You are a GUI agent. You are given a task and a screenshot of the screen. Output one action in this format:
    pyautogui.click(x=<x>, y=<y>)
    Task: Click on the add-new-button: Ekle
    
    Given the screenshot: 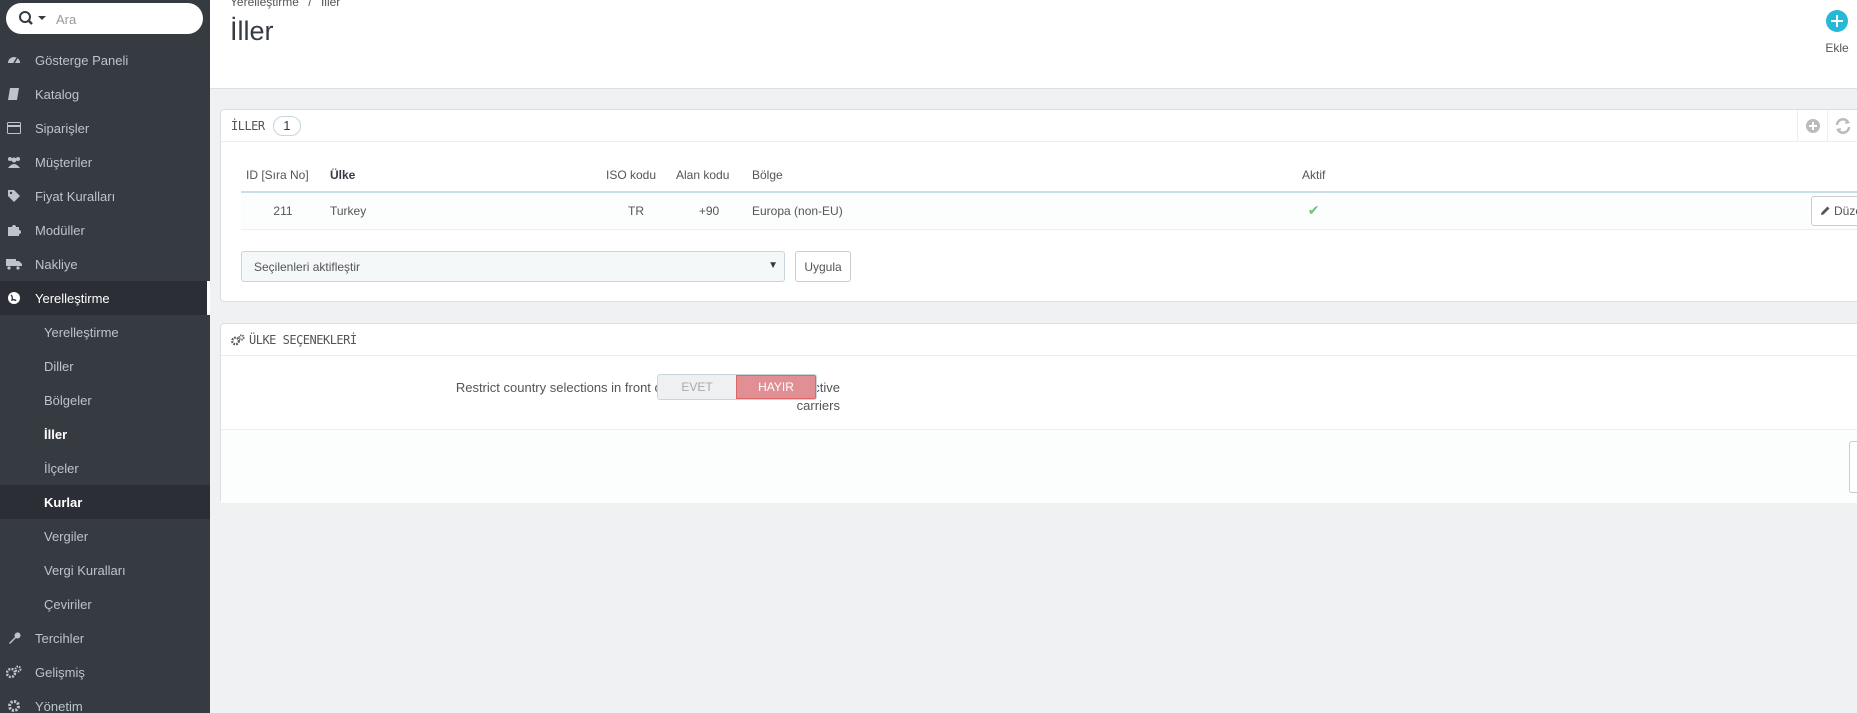 What is the action you would take?
    pyautogui.click(x=1837, y=32)
    